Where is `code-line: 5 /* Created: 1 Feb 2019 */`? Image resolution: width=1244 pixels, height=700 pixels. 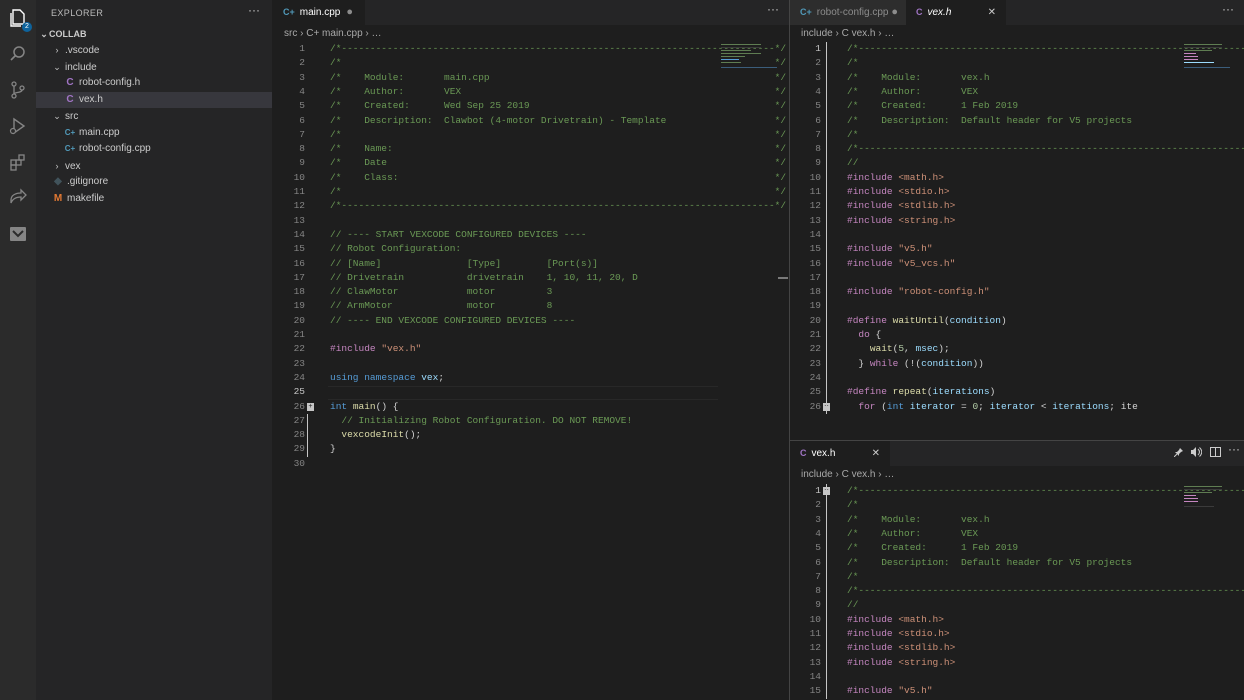
code-line: 5 /* Created: 1 Feb 2019 */ is located at coordinates (1017, 106).